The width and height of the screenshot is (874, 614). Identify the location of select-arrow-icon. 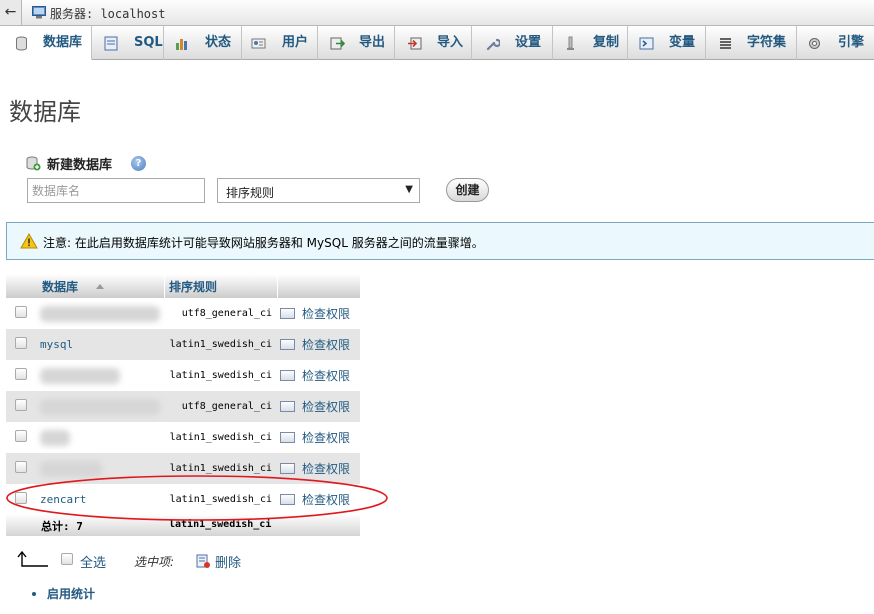
(32, 559).